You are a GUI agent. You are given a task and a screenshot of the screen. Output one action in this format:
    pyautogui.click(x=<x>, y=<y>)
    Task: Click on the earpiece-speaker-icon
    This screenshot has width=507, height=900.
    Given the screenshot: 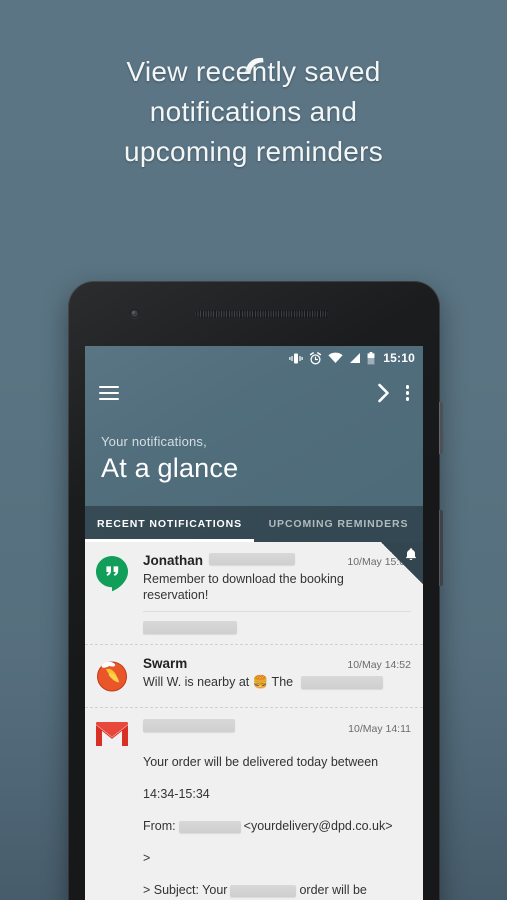 What is the action you would take?
    pyautogui.click(x=262, y=314)
    